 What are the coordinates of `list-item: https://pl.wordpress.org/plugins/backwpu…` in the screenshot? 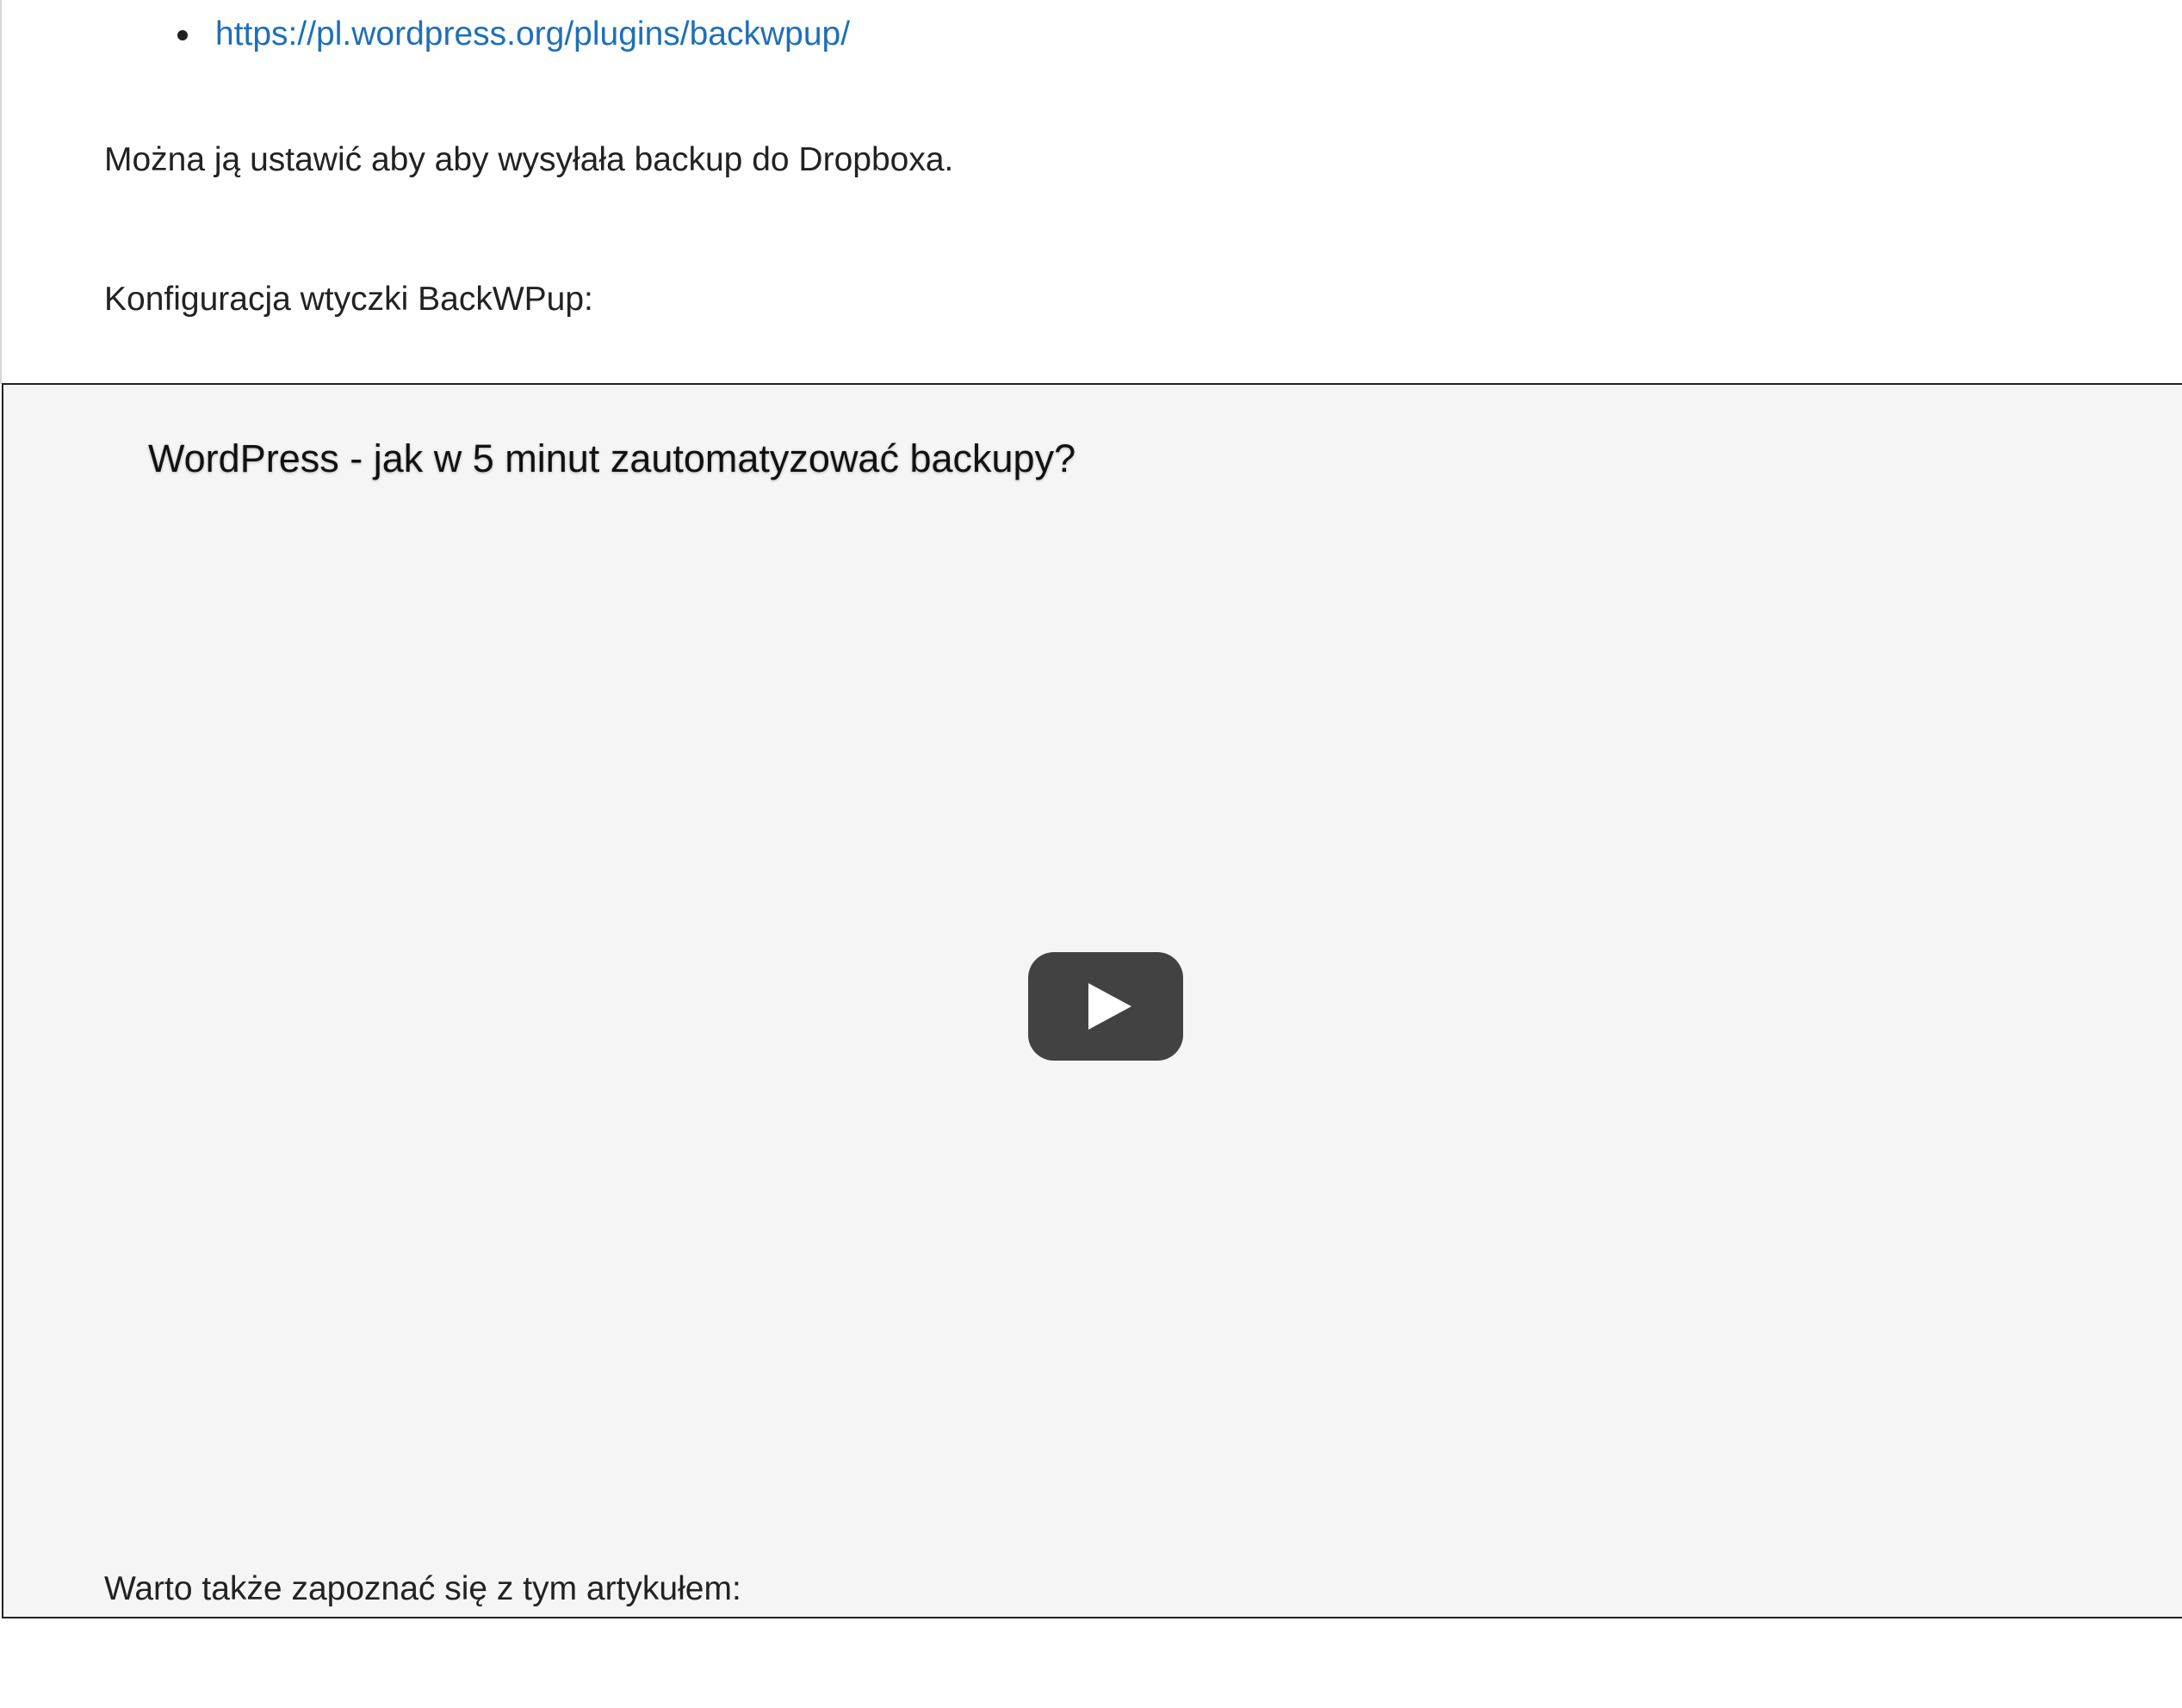 It's located at (511, 34).